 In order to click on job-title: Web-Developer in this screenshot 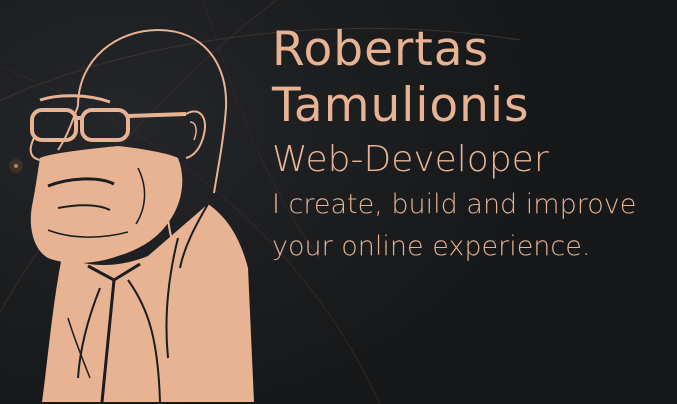, I will do `click(410, 159)`.